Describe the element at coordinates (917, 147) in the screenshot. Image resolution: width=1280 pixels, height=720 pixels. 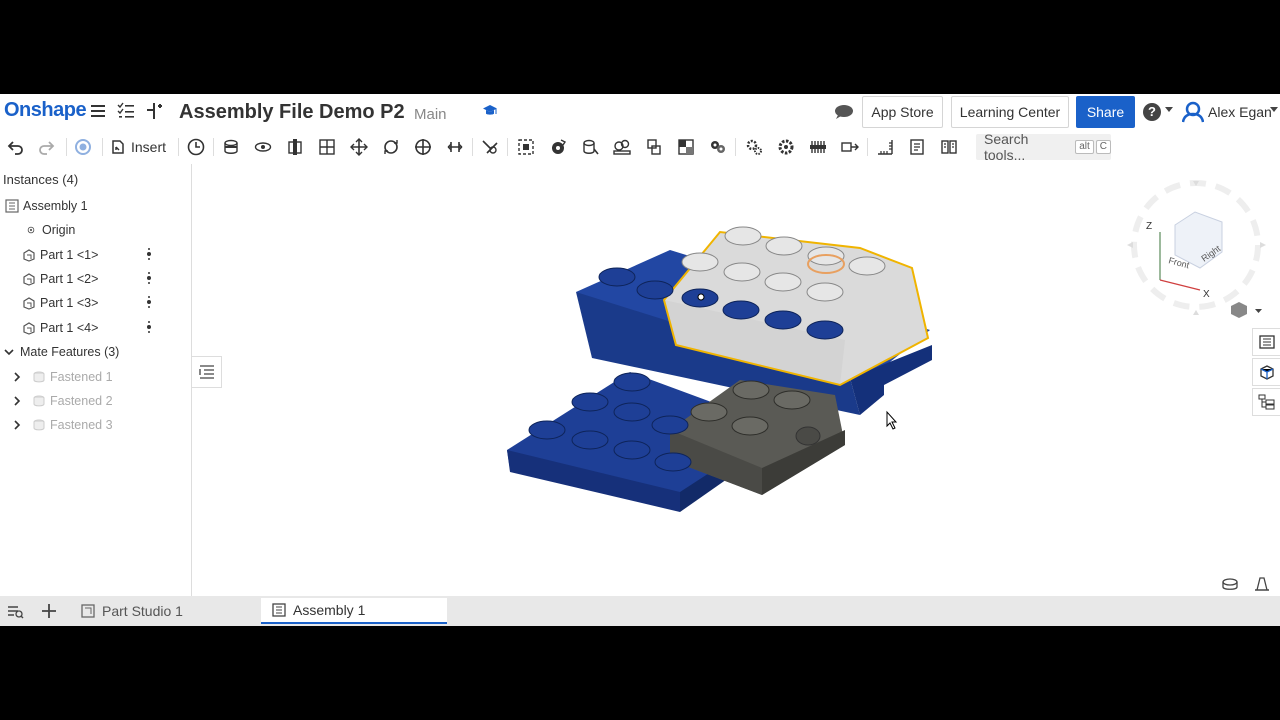
I see `mass-properties-icon` at that location.